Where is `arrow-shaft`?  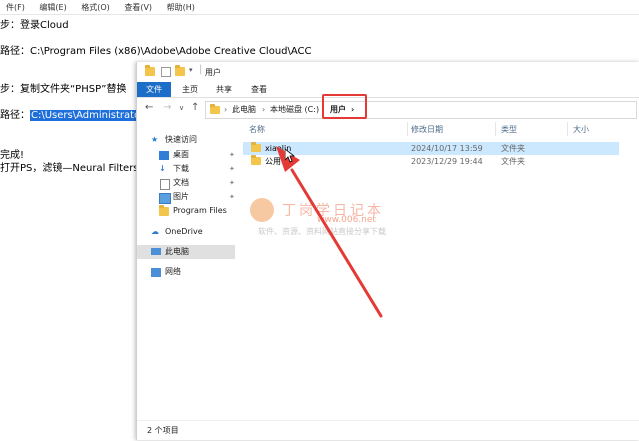
arrow-shaft is located at coordinates (336, 243).